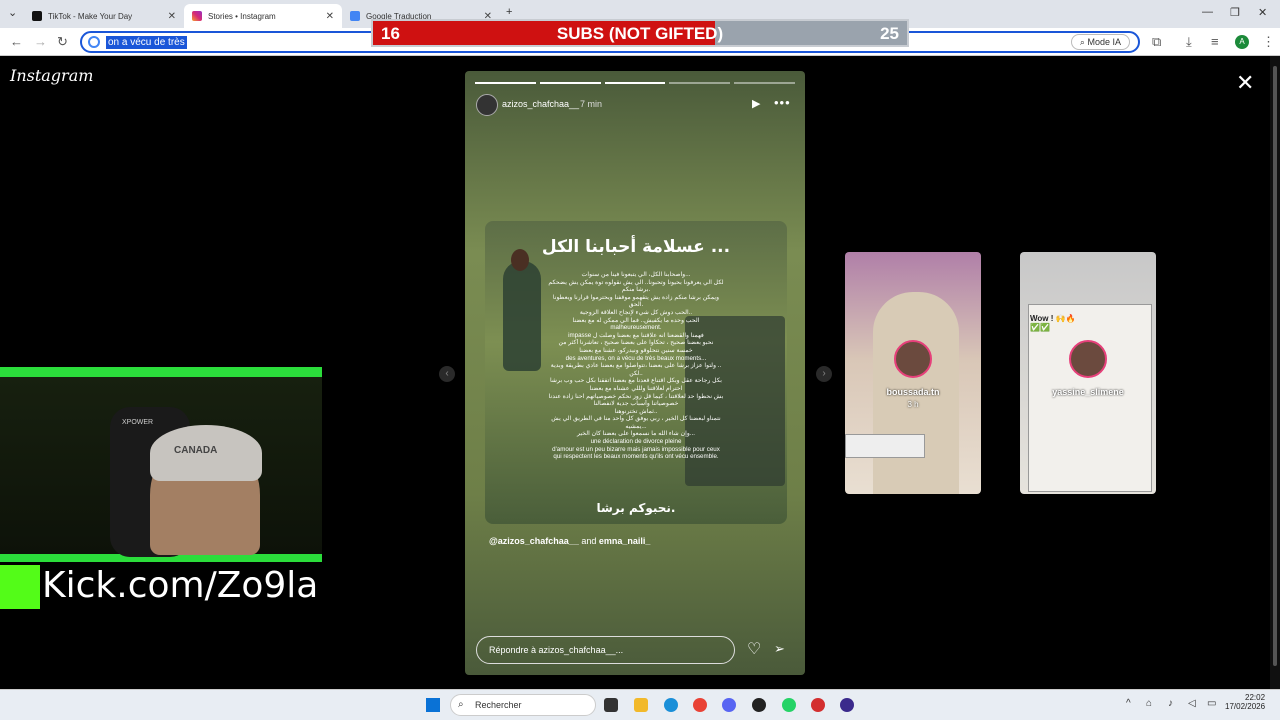  What do you see at coordinates (90, 16) in the screenshot?
I see `tab-title: TikTok - Make Your Day` at bounding box center [90, 16].